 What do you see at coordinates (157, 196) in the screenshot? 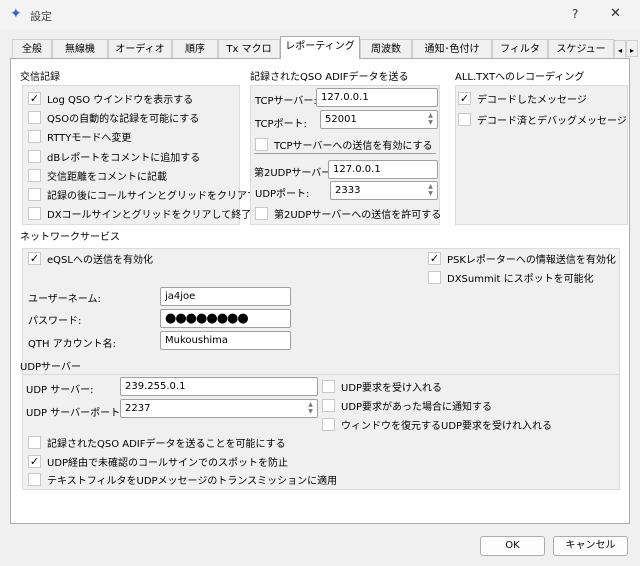
I see `checkbox-label: 記録の後にコールサインとグリッドをクリアする` at bounding box center [157, 196].